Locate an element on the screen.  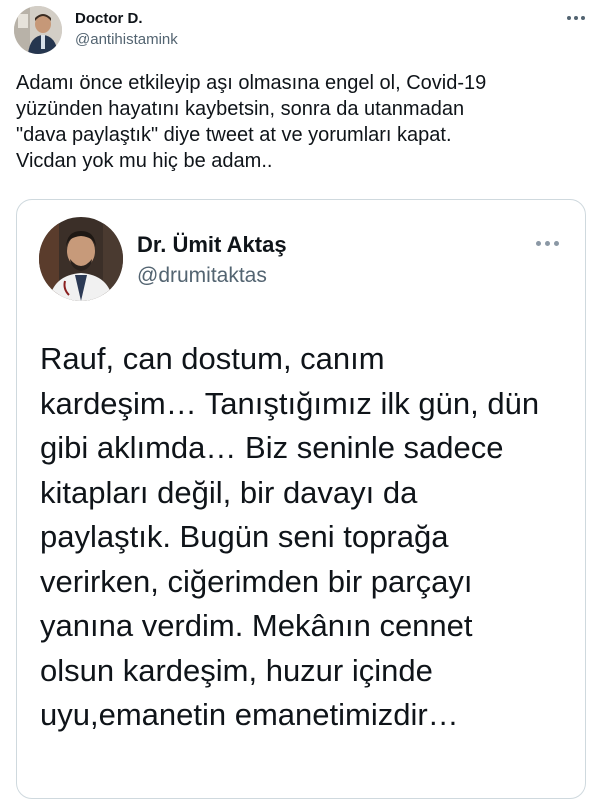
author-name: Doctor D. is located at coordinates (109, 18).